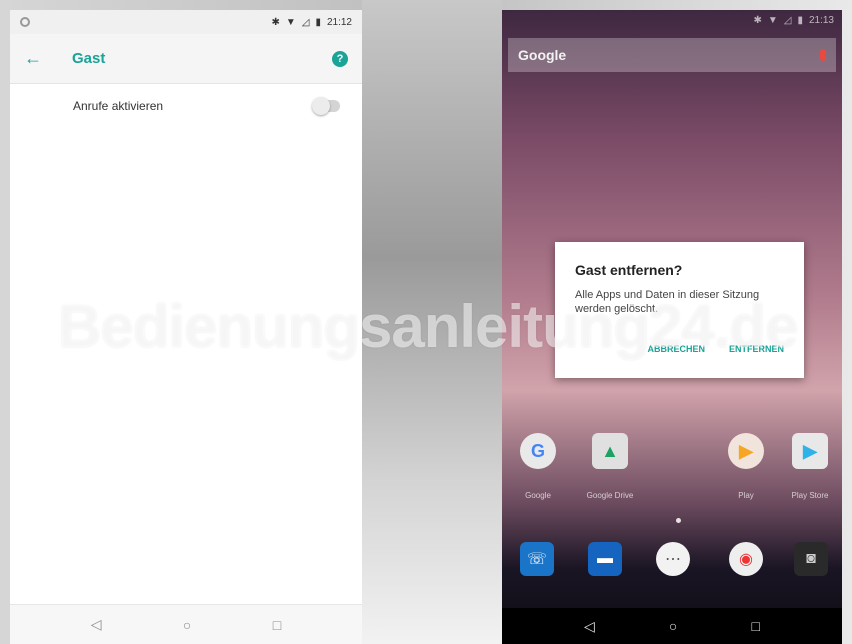  Describe the element at coordinates (537, 559) in the screenshot. I see `phone-icon: ☏` at that location.